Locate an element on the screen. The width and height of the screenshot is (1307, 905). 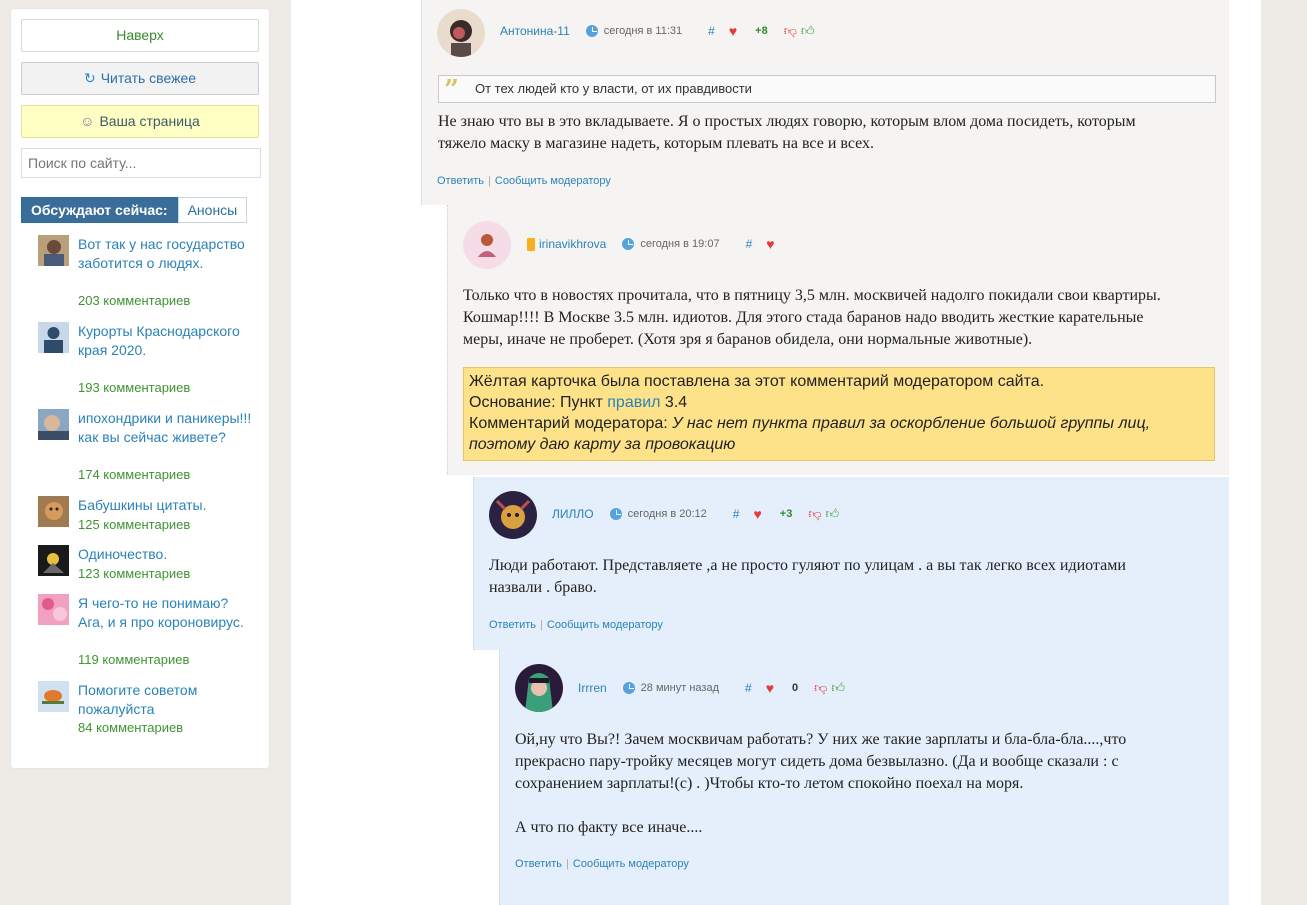
user-icon: ☺ is located at coordinates (87, 121).